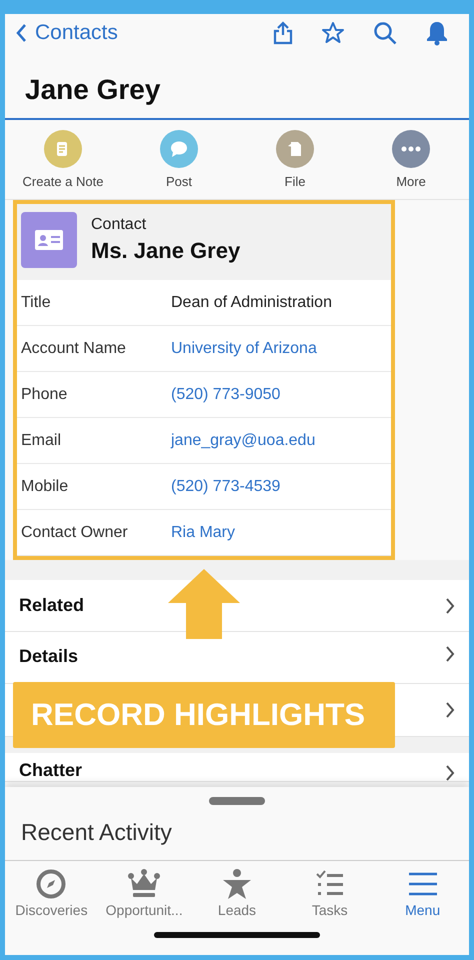  Describe the element at coordinates (21, 33) in the screenshot. I see `back-chevron-icon` at that location.